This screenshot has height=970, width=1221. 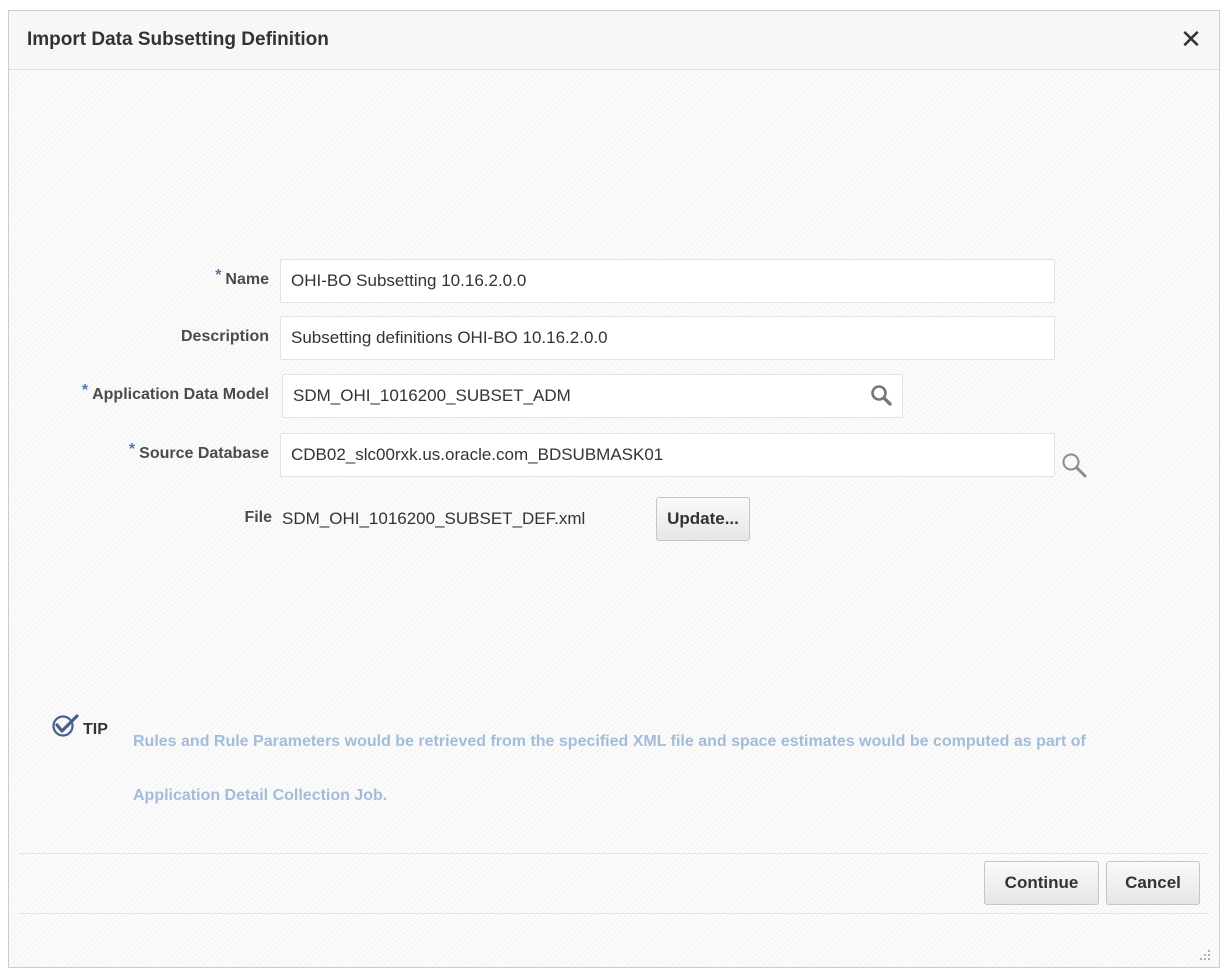 I want to click on source-database-label: * Source Database, so click(x=199, y=452).